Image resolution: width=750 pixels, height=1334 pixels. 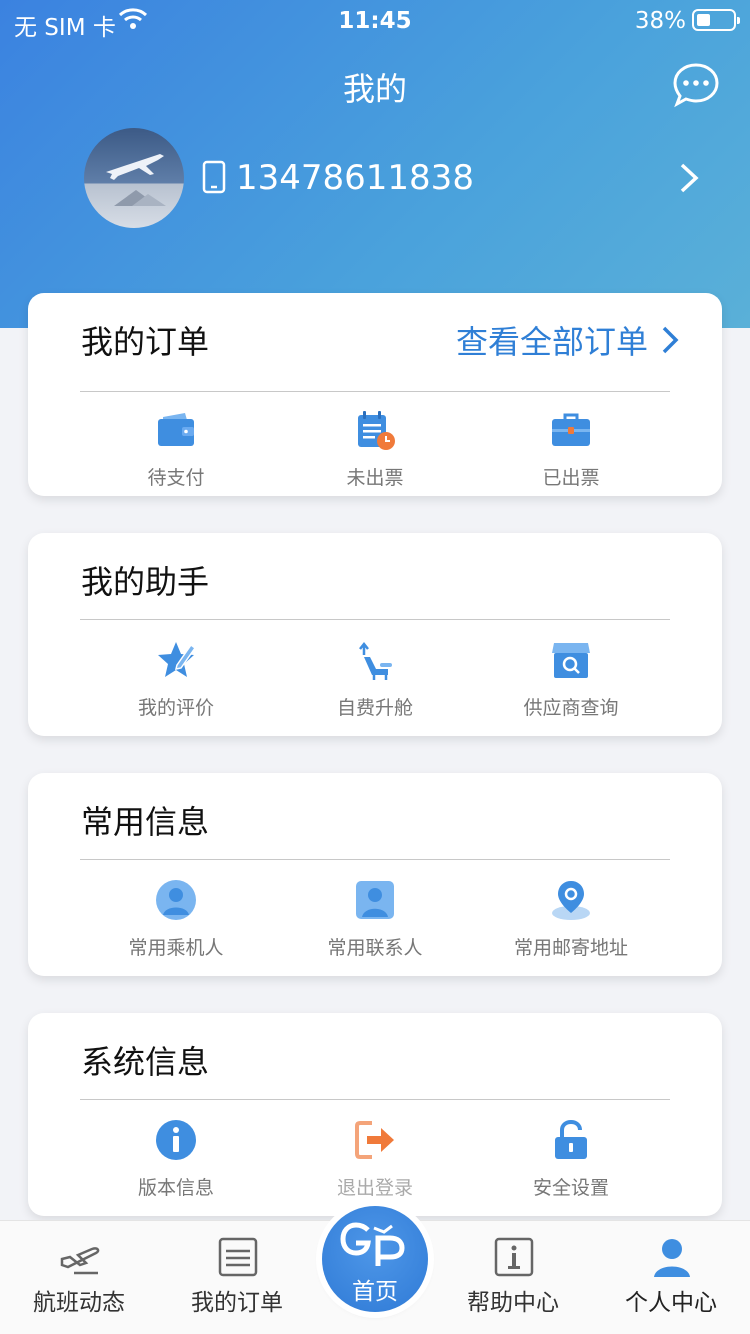 I want to click on not-issued-label: 未出票, so click(x=375, y=478).